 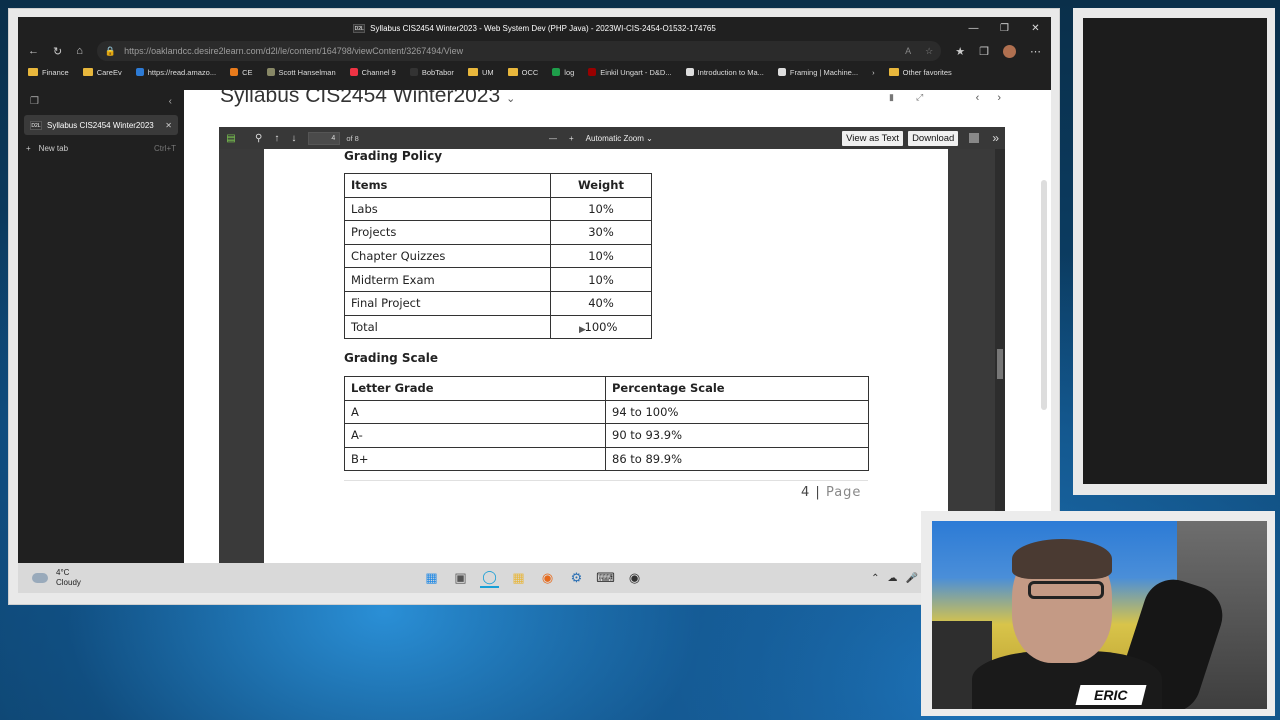 What do you see at coordinates (101, 125) in the screenshot?
I see `tab-syllabus: D2L Syllabus CIS2454 Winter2023 ✕` at bounding box center [101, 125].